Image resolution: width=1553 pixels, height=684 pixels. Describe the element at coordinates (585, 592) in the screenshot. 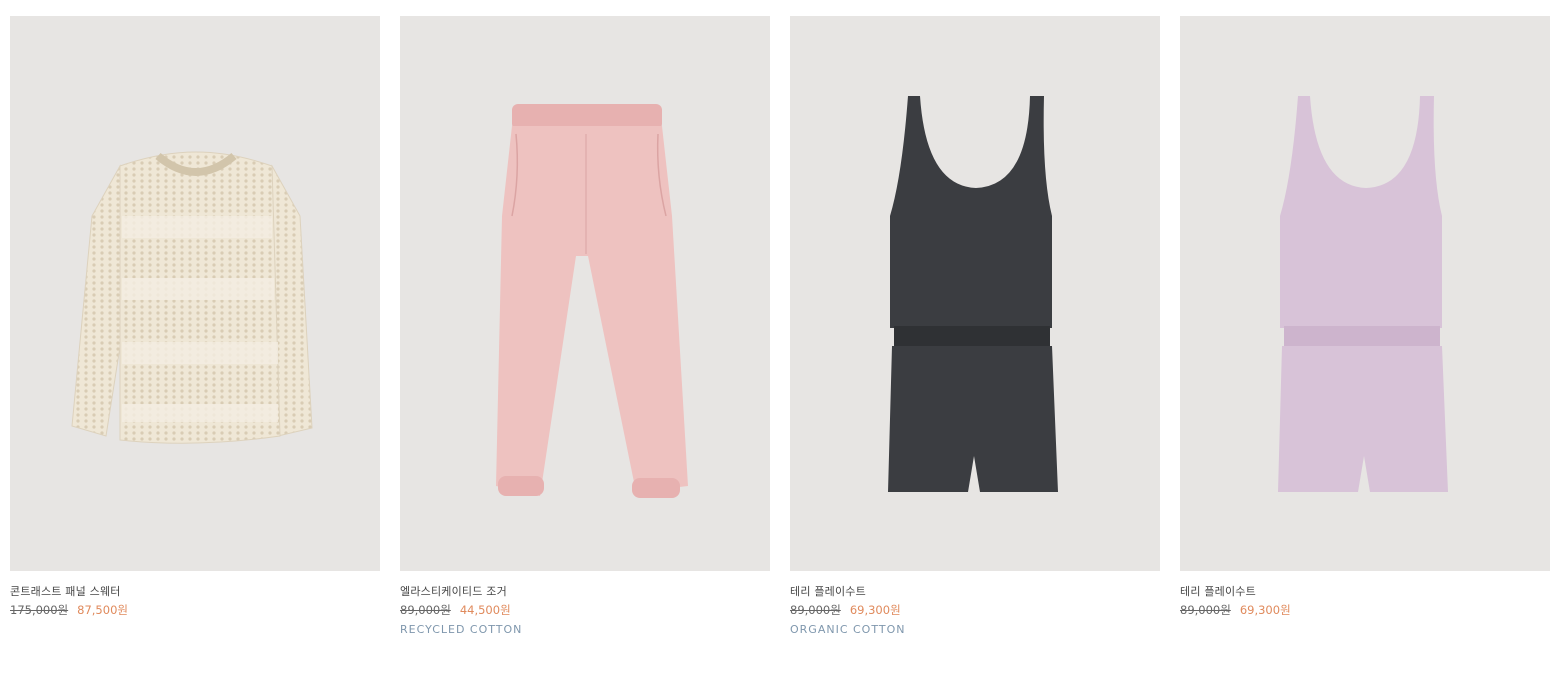

I see `product-title: 엘라스티케이티드 조거` at that location.